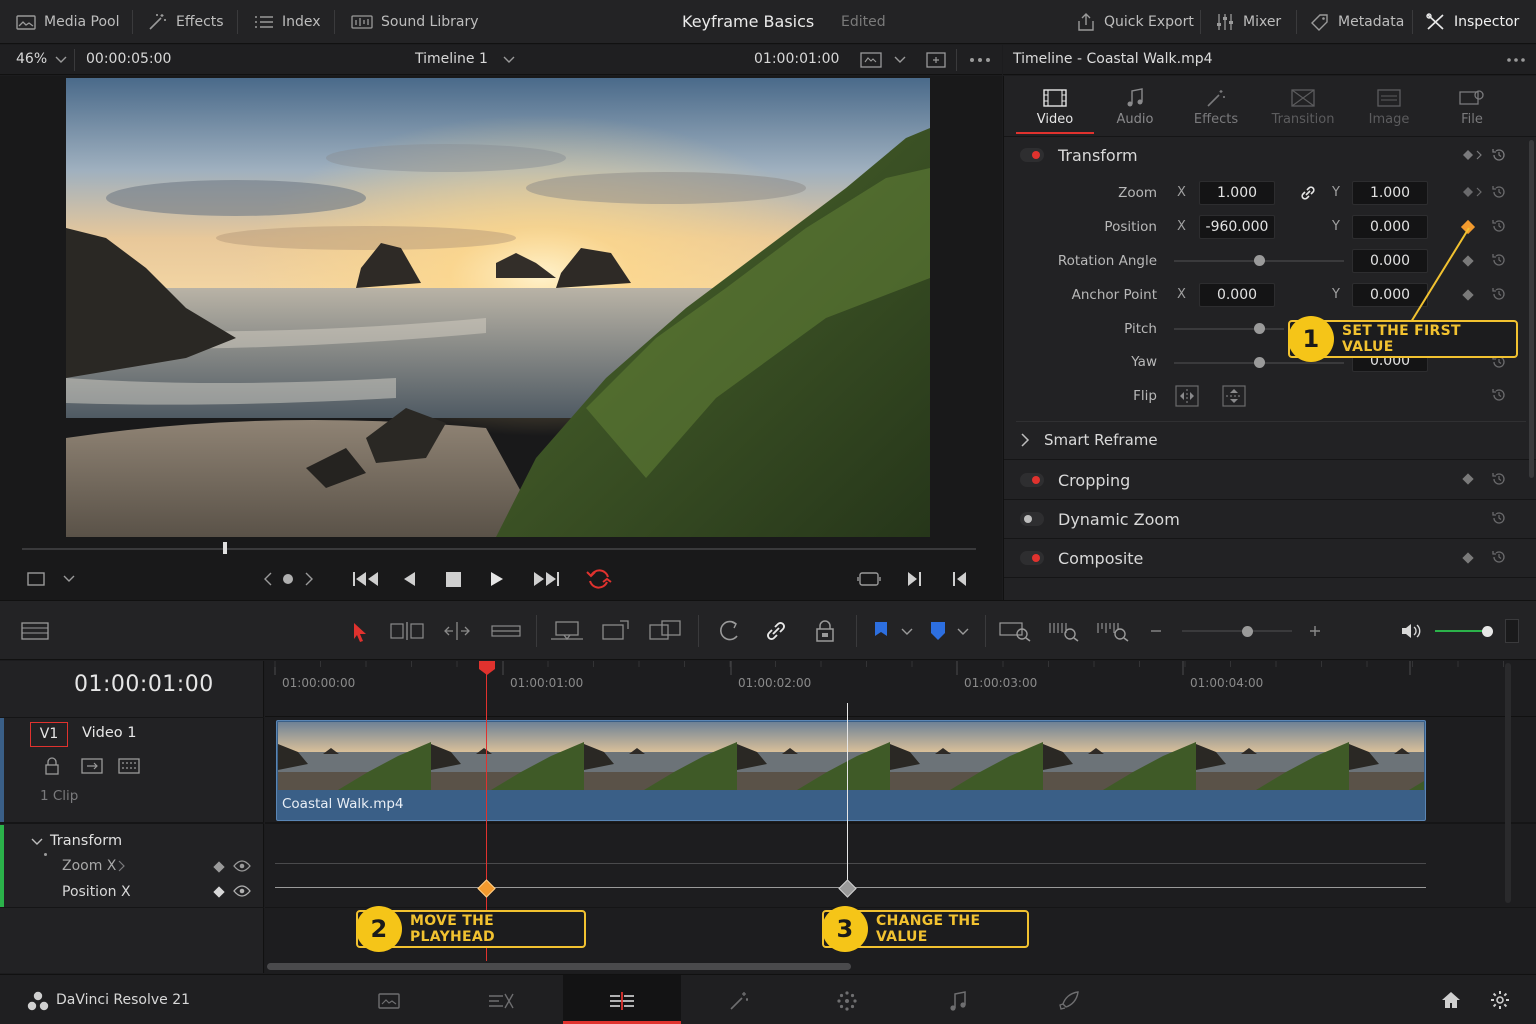  I want to click on dynamic-trim-icon, so click(457, 631).